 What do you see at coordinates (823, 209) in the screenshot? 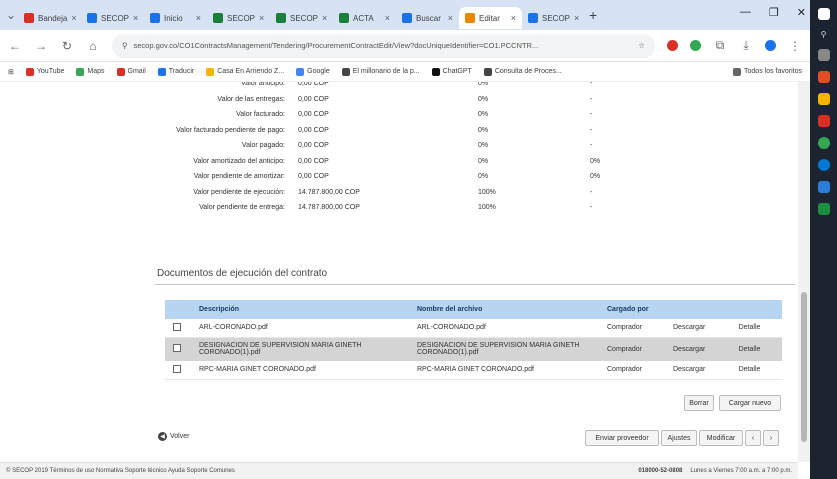
I see `excel-icon` at bounding box center [823, 209].